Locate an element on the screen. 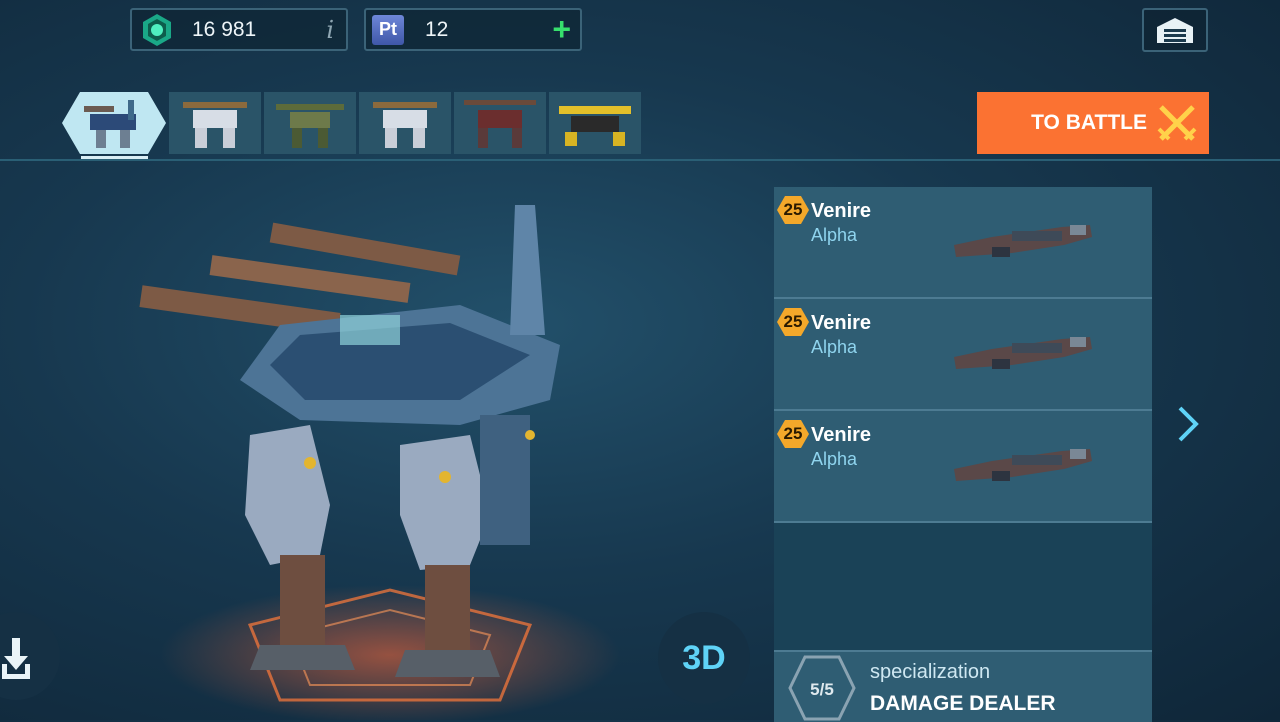  to-battle-button: TO BATTLE is located at coordinates (1093, 123).